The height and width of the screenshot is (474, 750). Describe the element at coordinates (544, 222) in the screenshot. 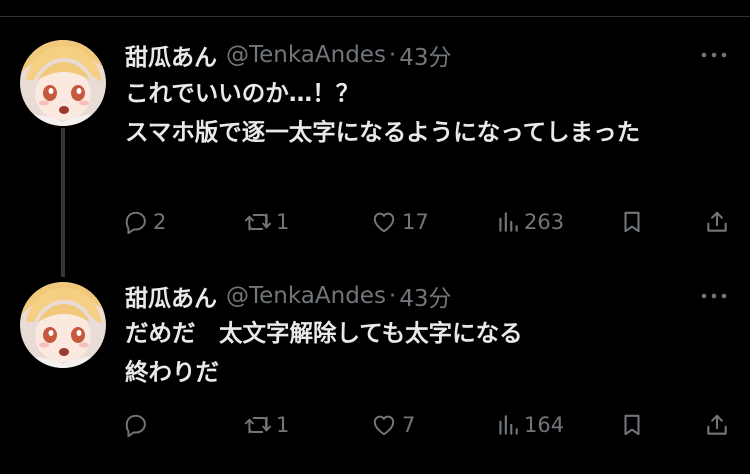

I see `views-count: 263` at that location.